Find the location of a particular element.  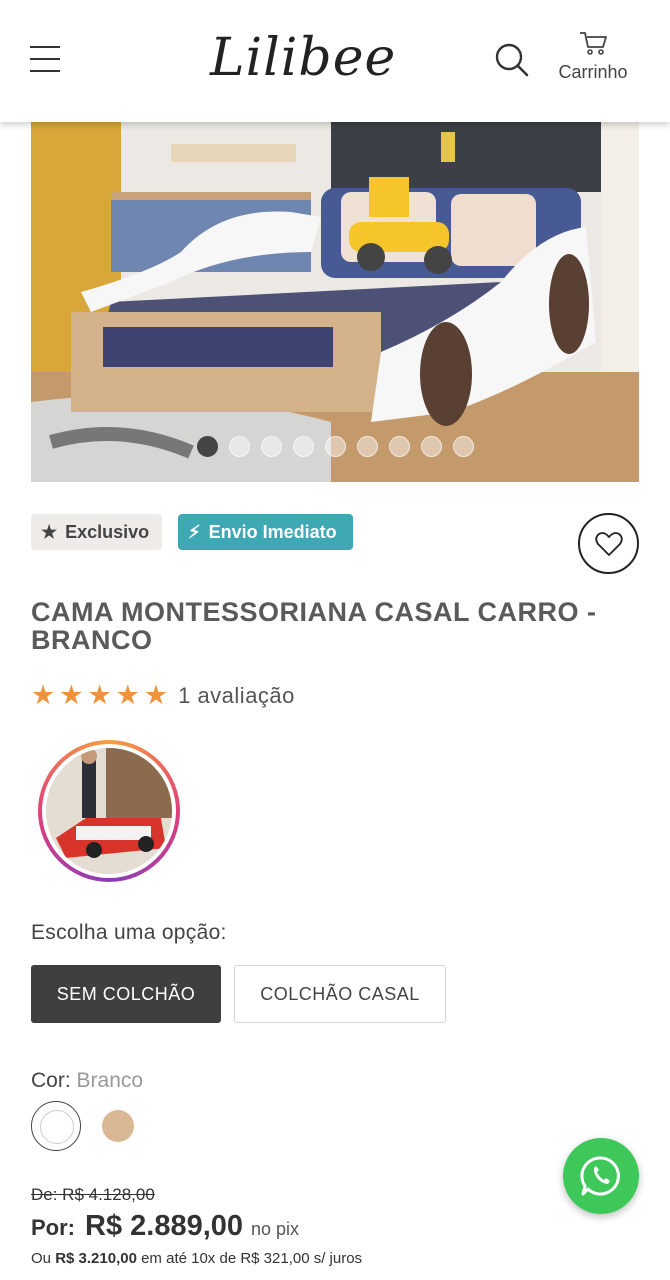

product-video-thumbnail is located at coordinates (109, 811).